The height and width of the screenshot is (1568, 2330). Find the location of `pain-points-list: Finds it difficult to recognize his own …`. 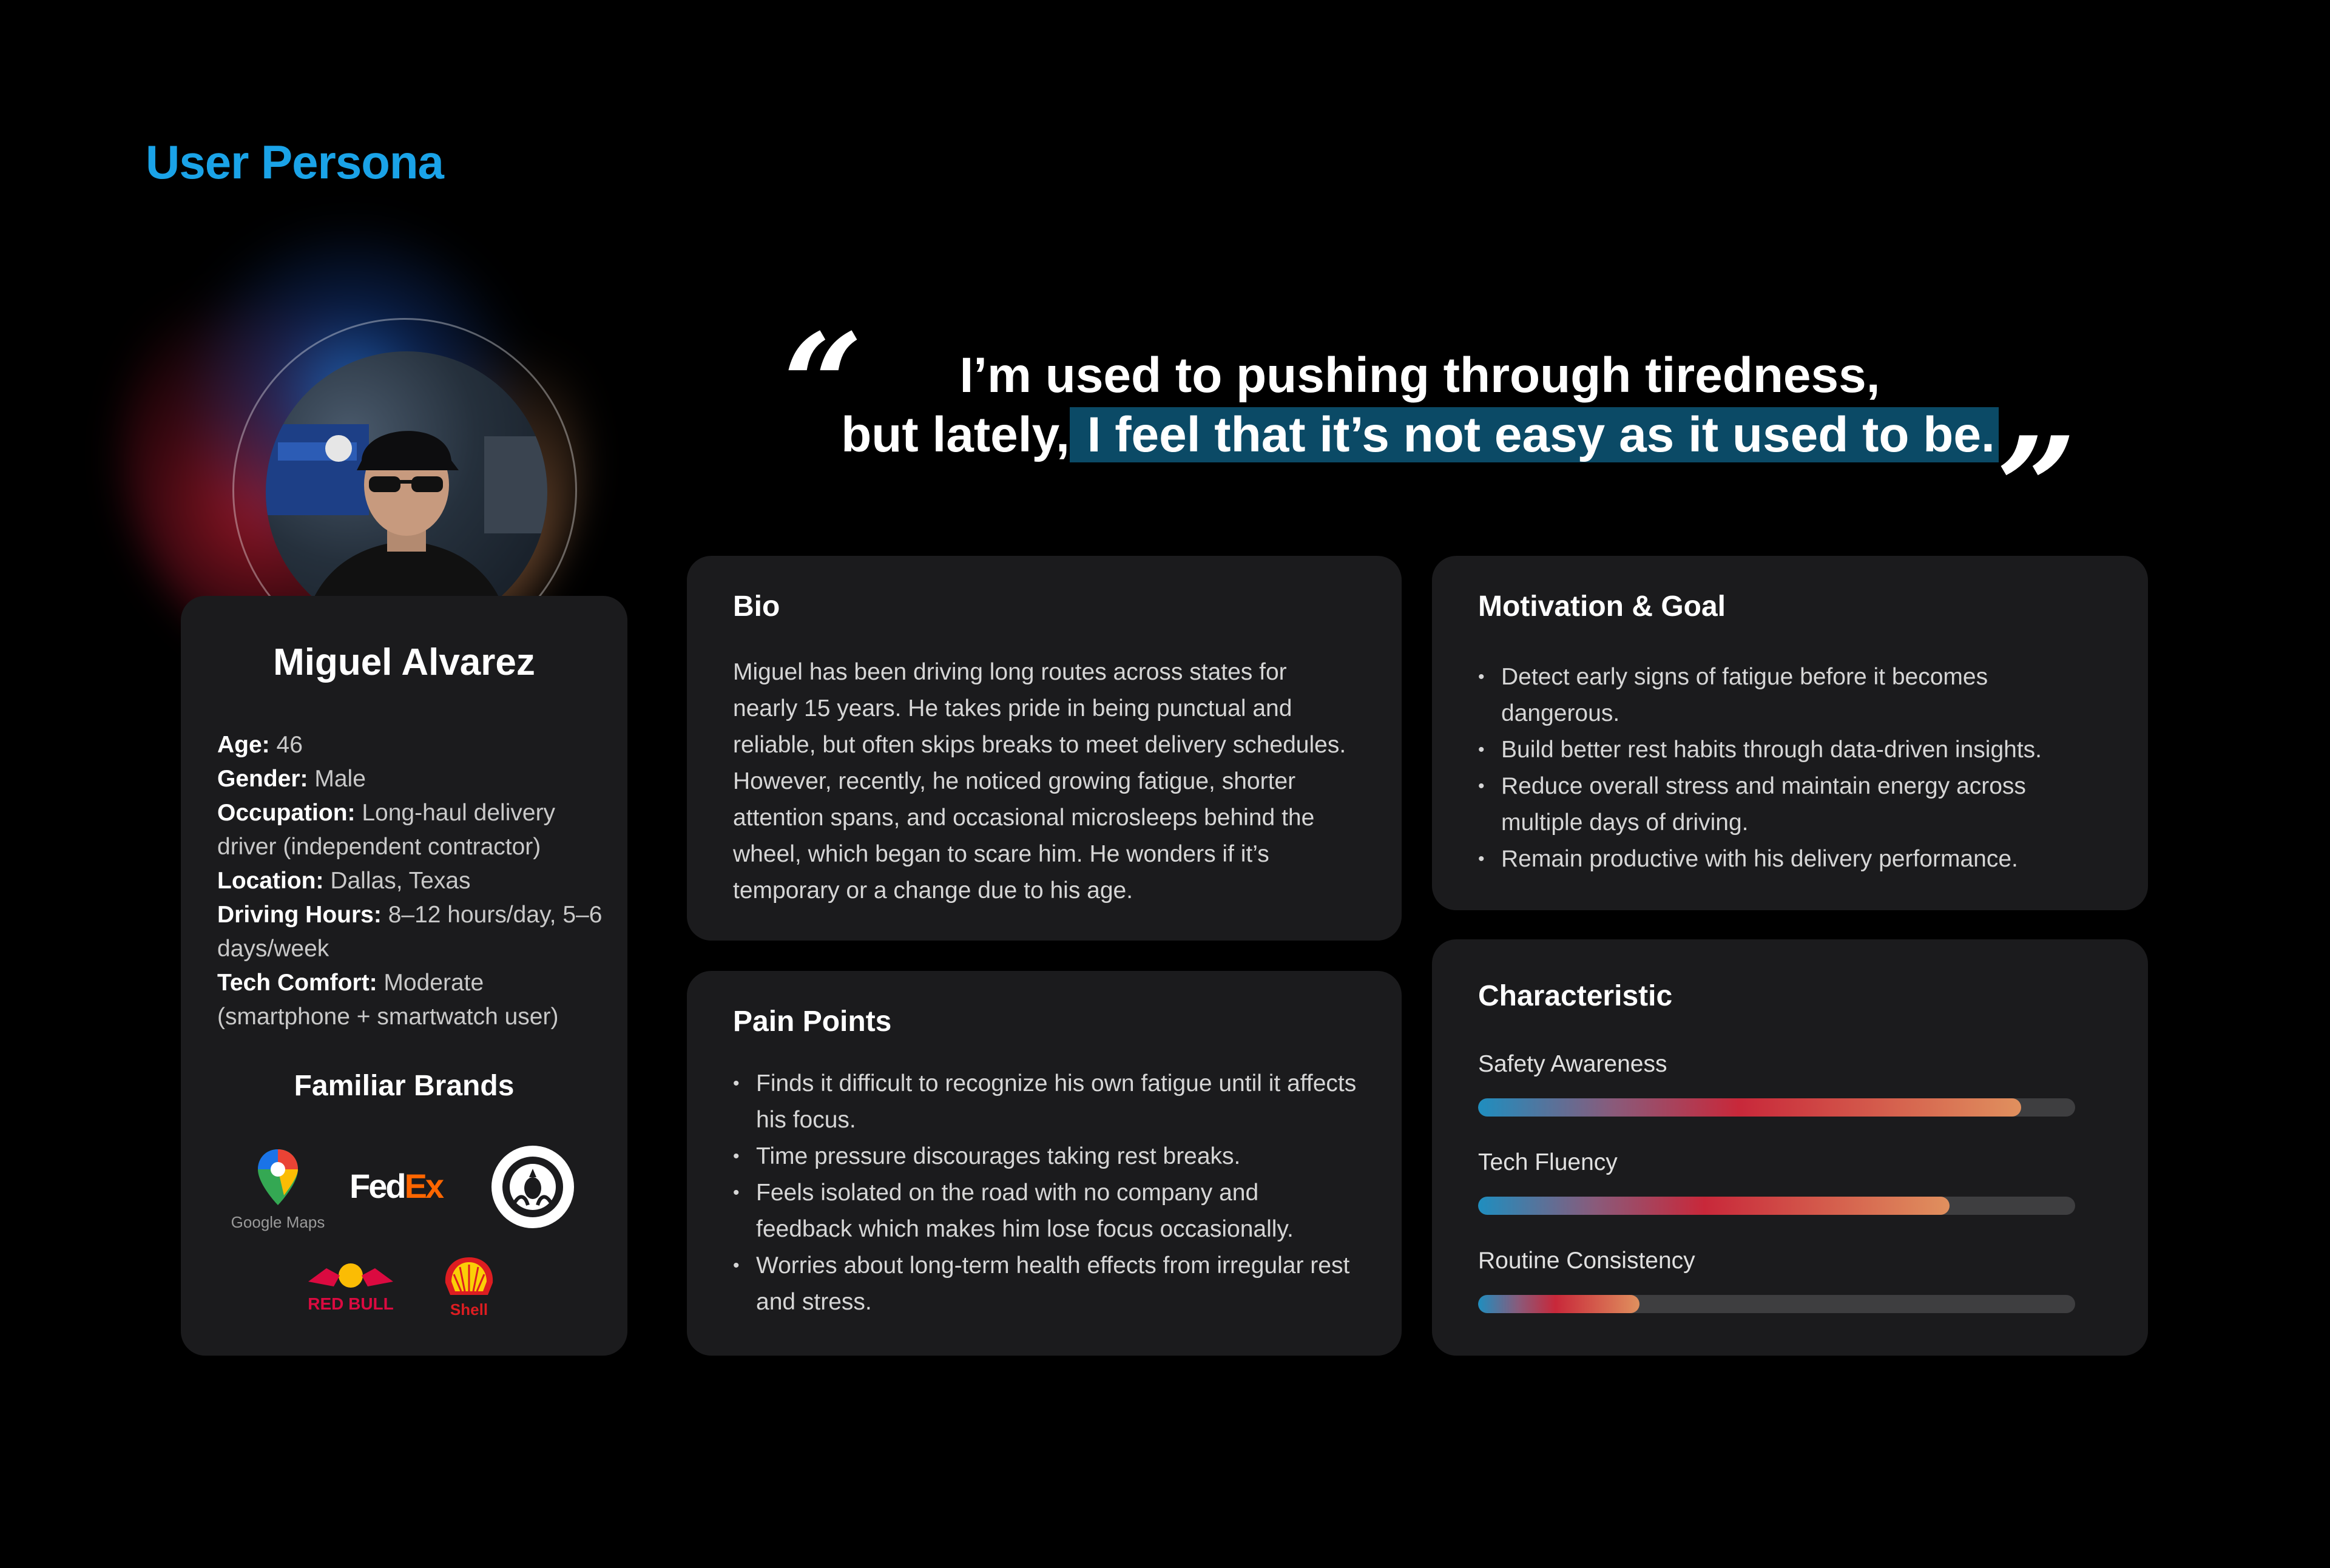

pain-points-list: Finds it difficult to recognize his own … is located at coordinates (1045, 1193).